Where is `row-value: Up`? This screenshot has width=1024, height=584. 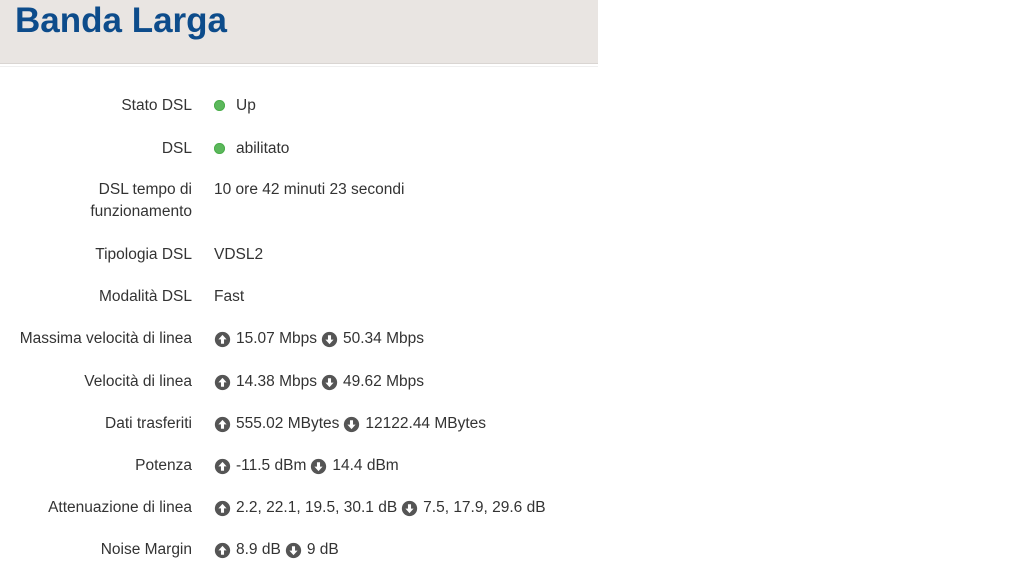
row-value: Up is located at coordinates (235, 106).